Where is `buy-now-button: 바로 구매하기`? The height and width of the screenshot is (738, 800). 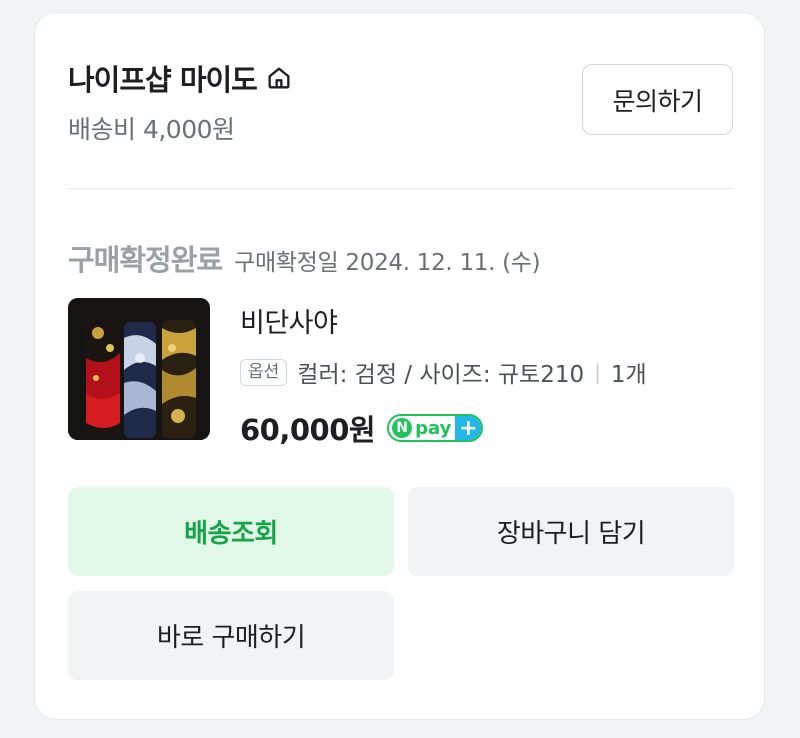 buy-now-button: 바로 구매하기 is located at coordinates (231, 635).